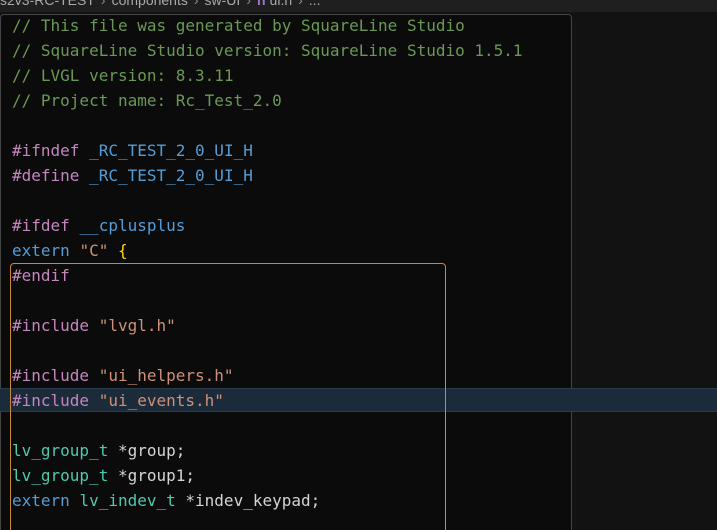 The image size is (717, 530). What do you see at coordinates (41, 275) in the screenshot?
I see `code-token: #endif` at bounding box center [41, 275].